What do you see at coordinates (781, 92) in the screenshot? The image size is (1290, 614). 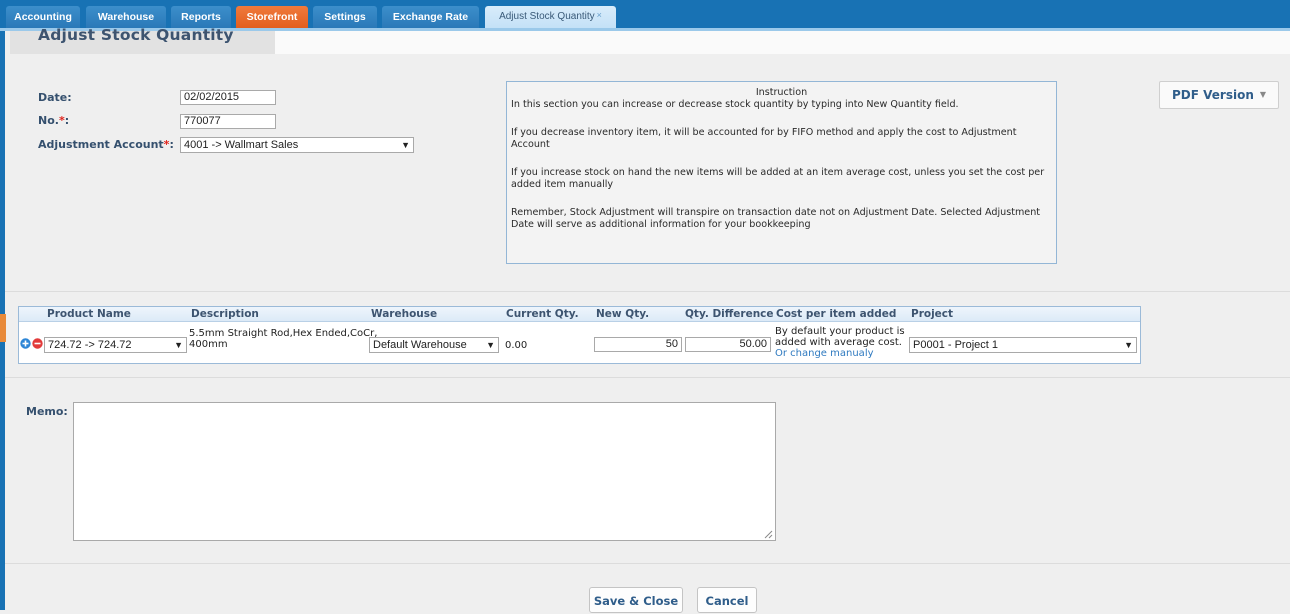 I see `instruction-title: Instruction` at bounding box center [781, 92].